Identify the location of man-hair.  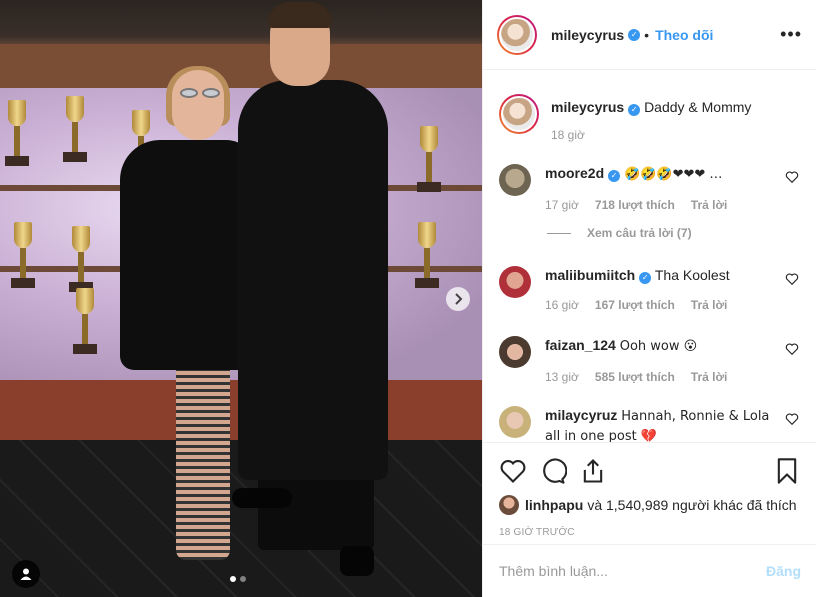
(300, 15).